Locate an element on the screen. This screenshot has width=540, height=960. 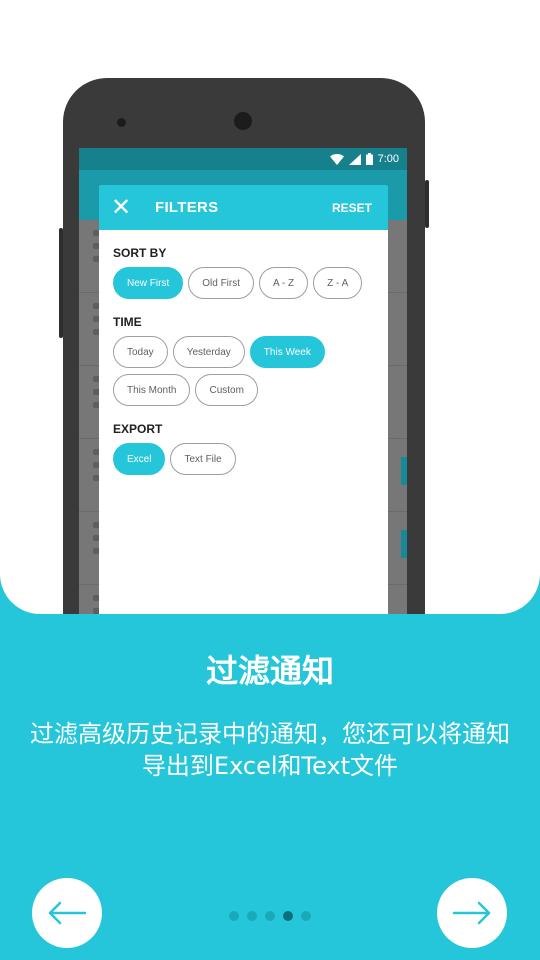
time-title: TIME is located at coordinates (127, 322).